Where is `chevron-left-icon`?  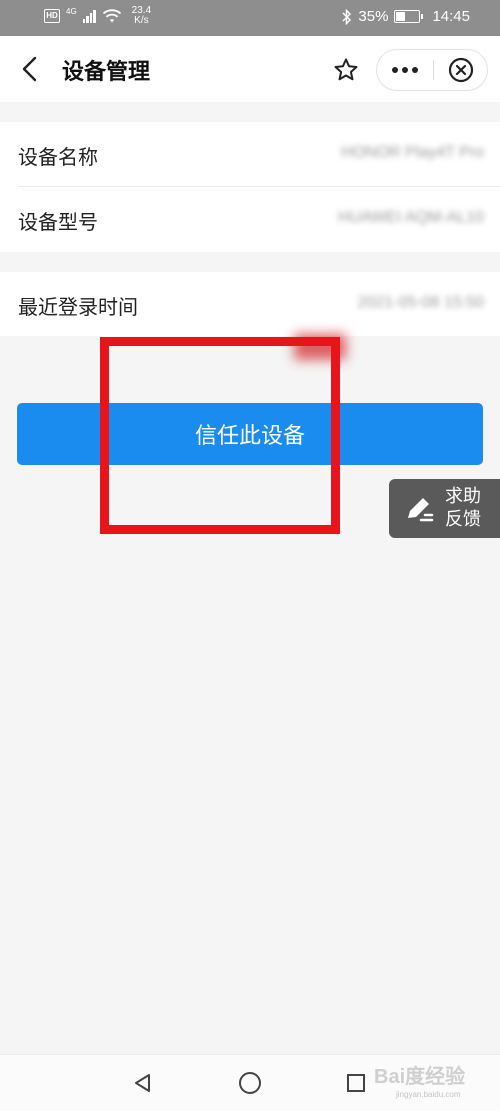 chevron-left-icon is located at coordinates (29, 69).